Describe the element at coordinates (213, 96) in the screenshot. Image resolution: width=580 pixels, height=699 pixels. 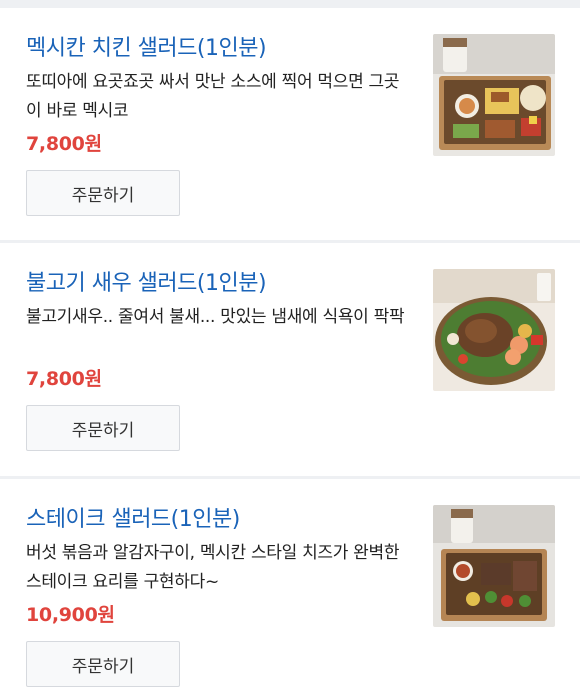
I see `menu-item-description: 또띠아에 요곳죠곳 싸서 맛난 소스에 찍어 먹으면 그곳이 바로 멕시코` at that location.